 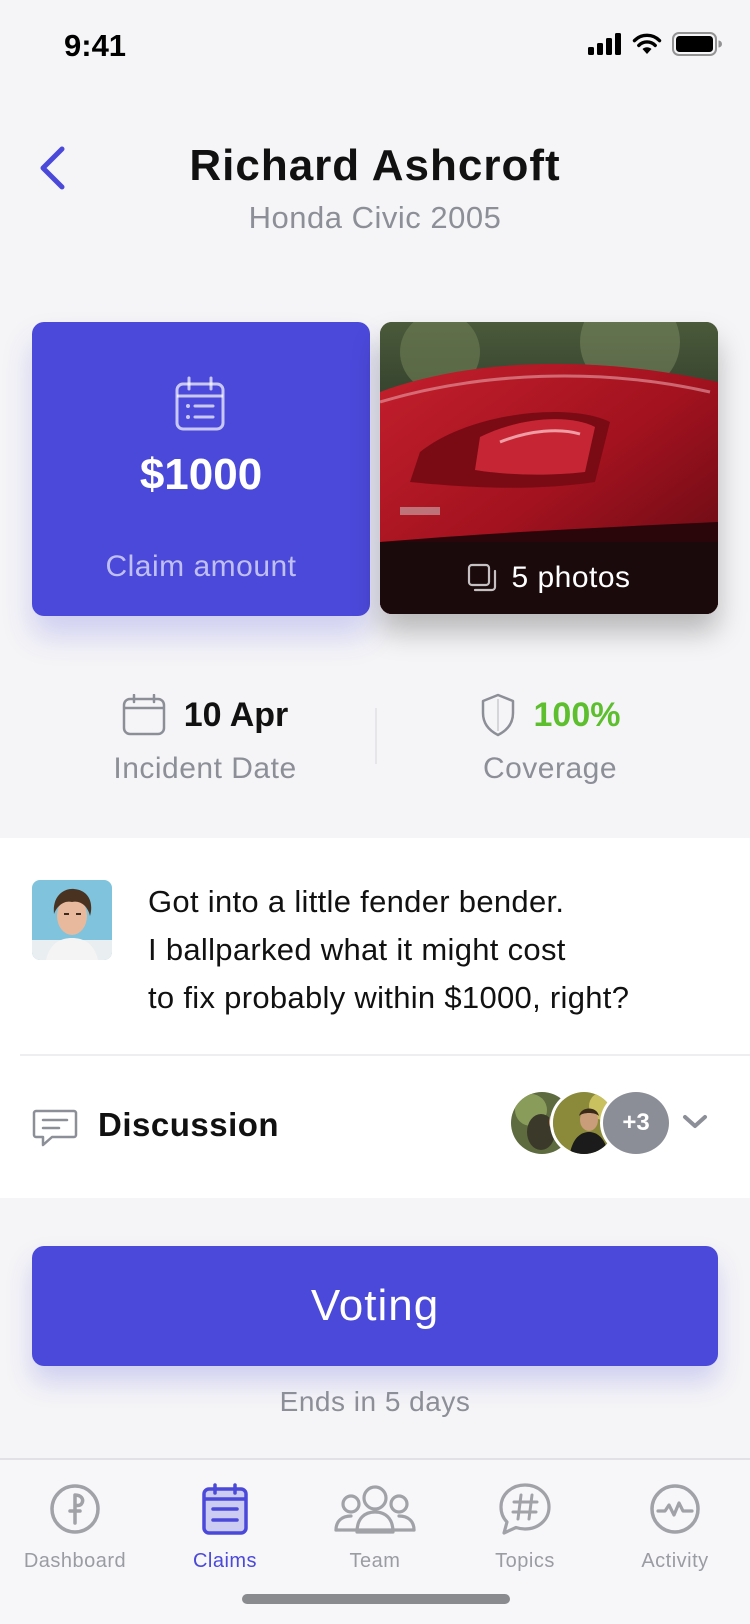 I want to click on wifi-icon, so click(x=647, y=43).